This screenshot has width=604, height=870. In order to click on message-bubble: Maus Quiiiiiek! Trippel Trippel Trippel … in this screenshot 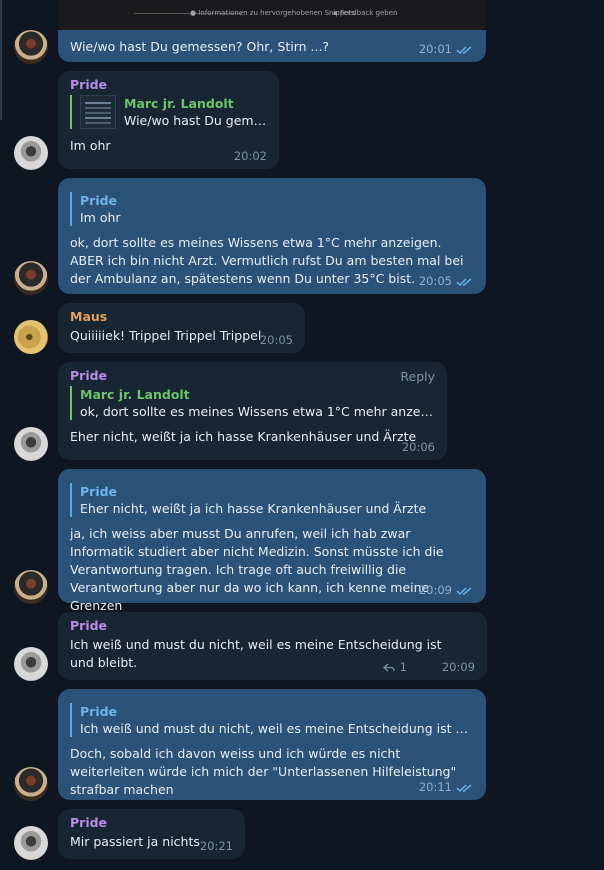, I will do `click(181, 328)`.